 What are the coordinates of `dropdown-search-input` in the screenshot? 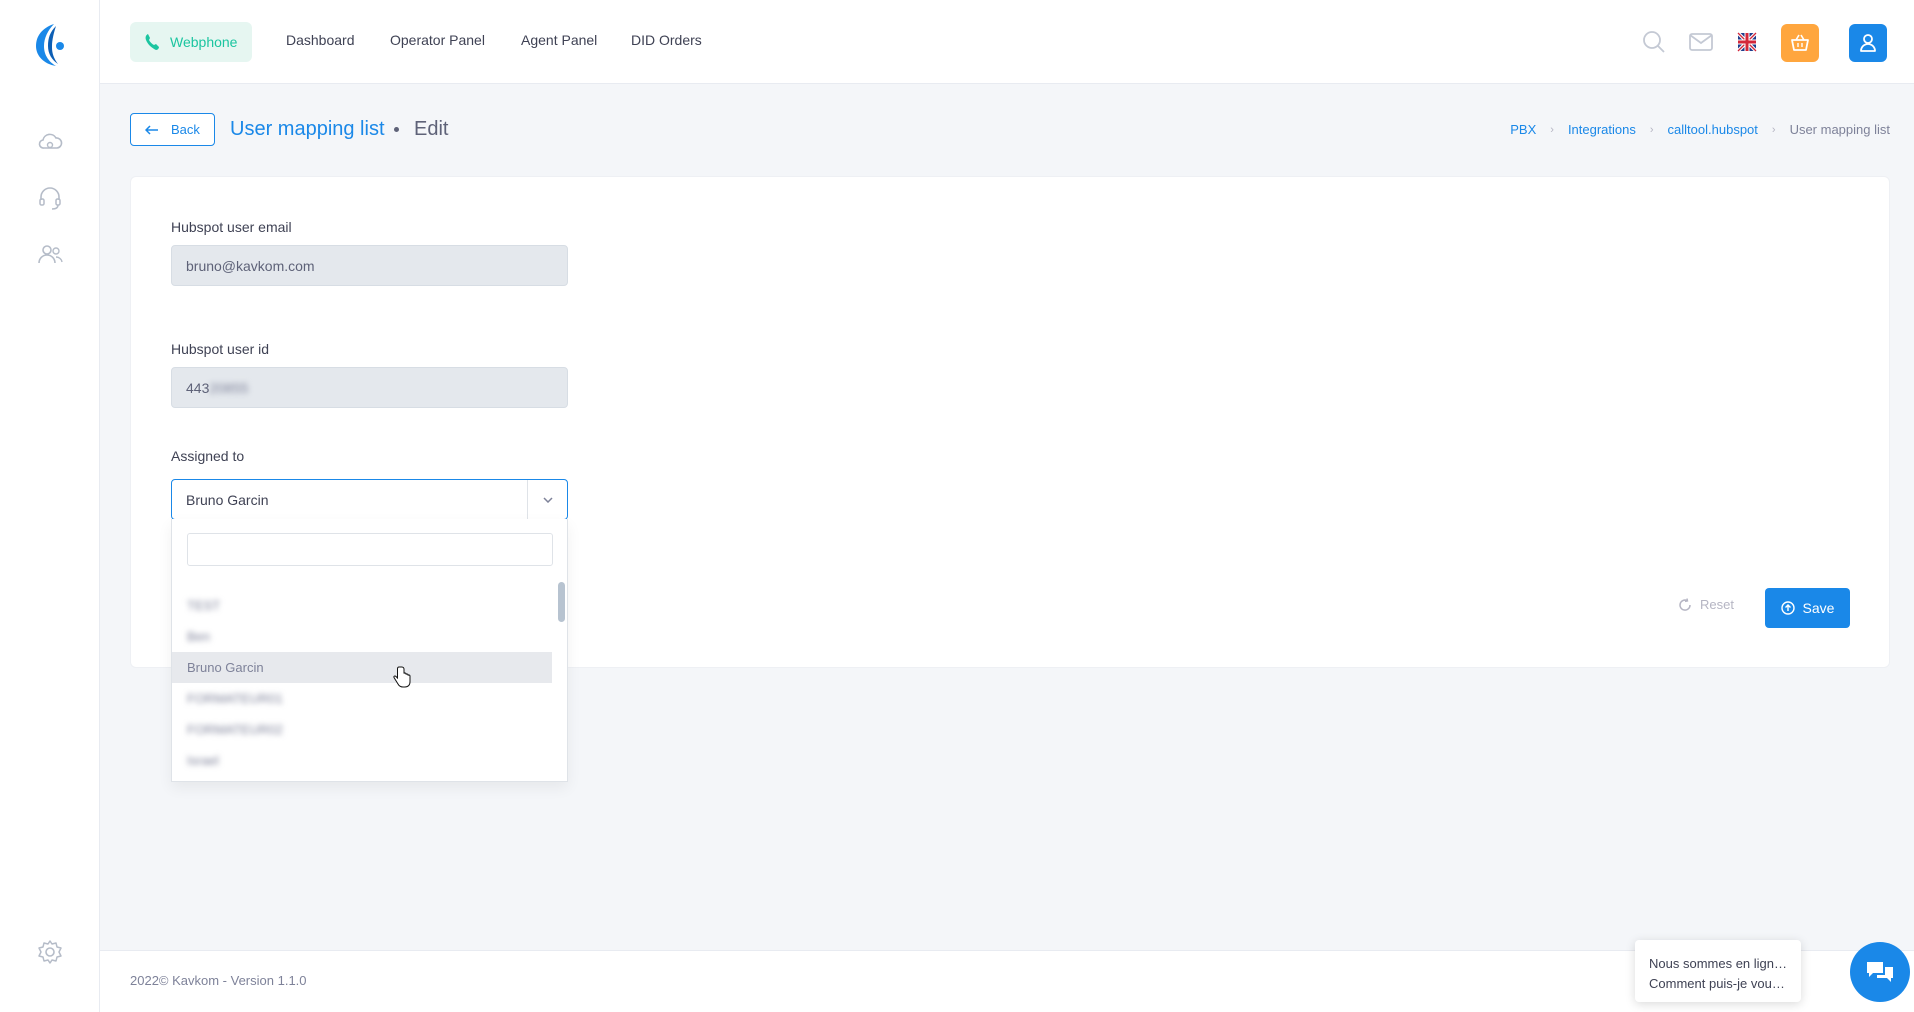 It's located at (370, 549).